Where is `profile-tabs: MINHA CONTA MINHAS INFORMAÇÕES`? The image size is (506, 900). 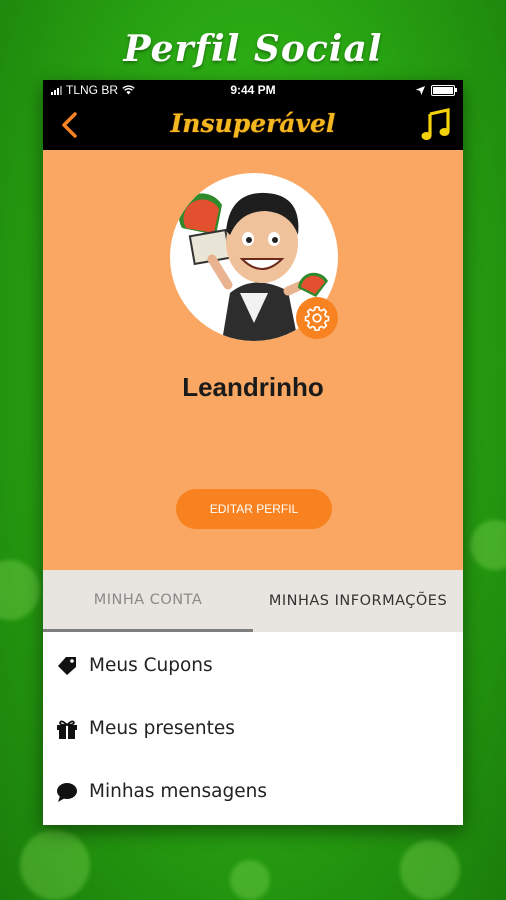
profile-tabs: MINHA CONTA MINHAS INFORMAÇÕES is located at coordinates (253, 601).